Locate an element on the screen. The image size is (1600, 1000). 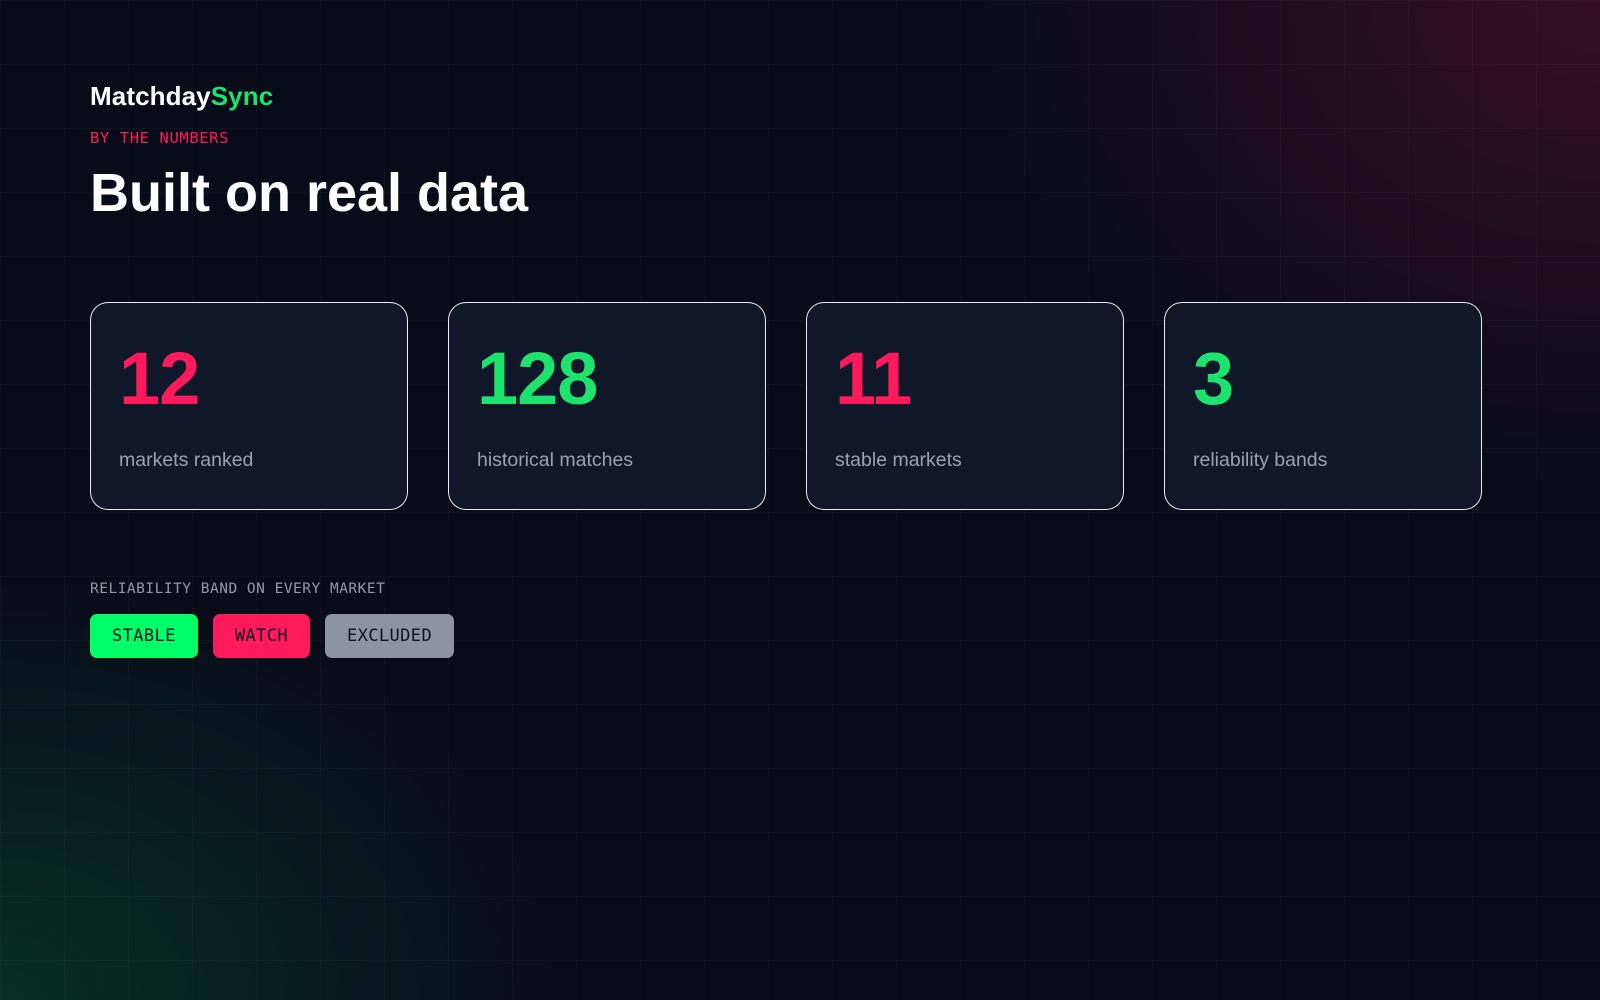
page-title: Built on real data is located at coordinates (309, 193).